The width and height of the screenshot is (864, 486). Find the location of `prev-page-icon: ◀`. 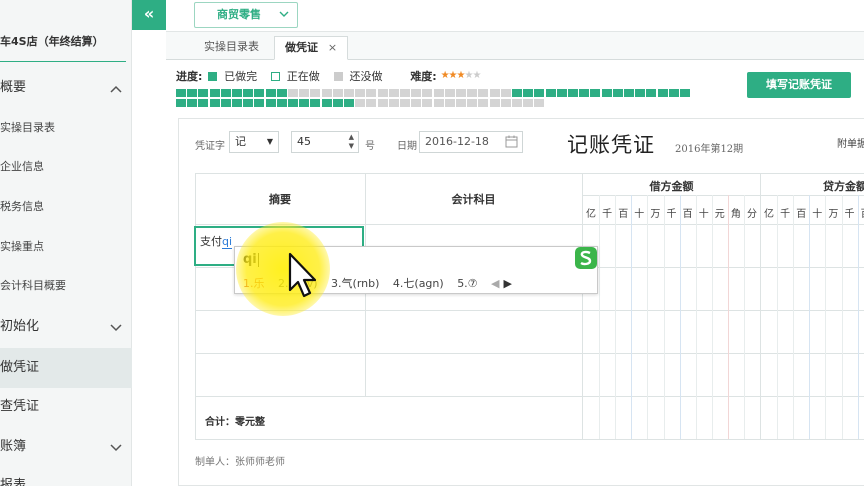

prev-page-icon: ◀ is located at coordinates (495, 283).